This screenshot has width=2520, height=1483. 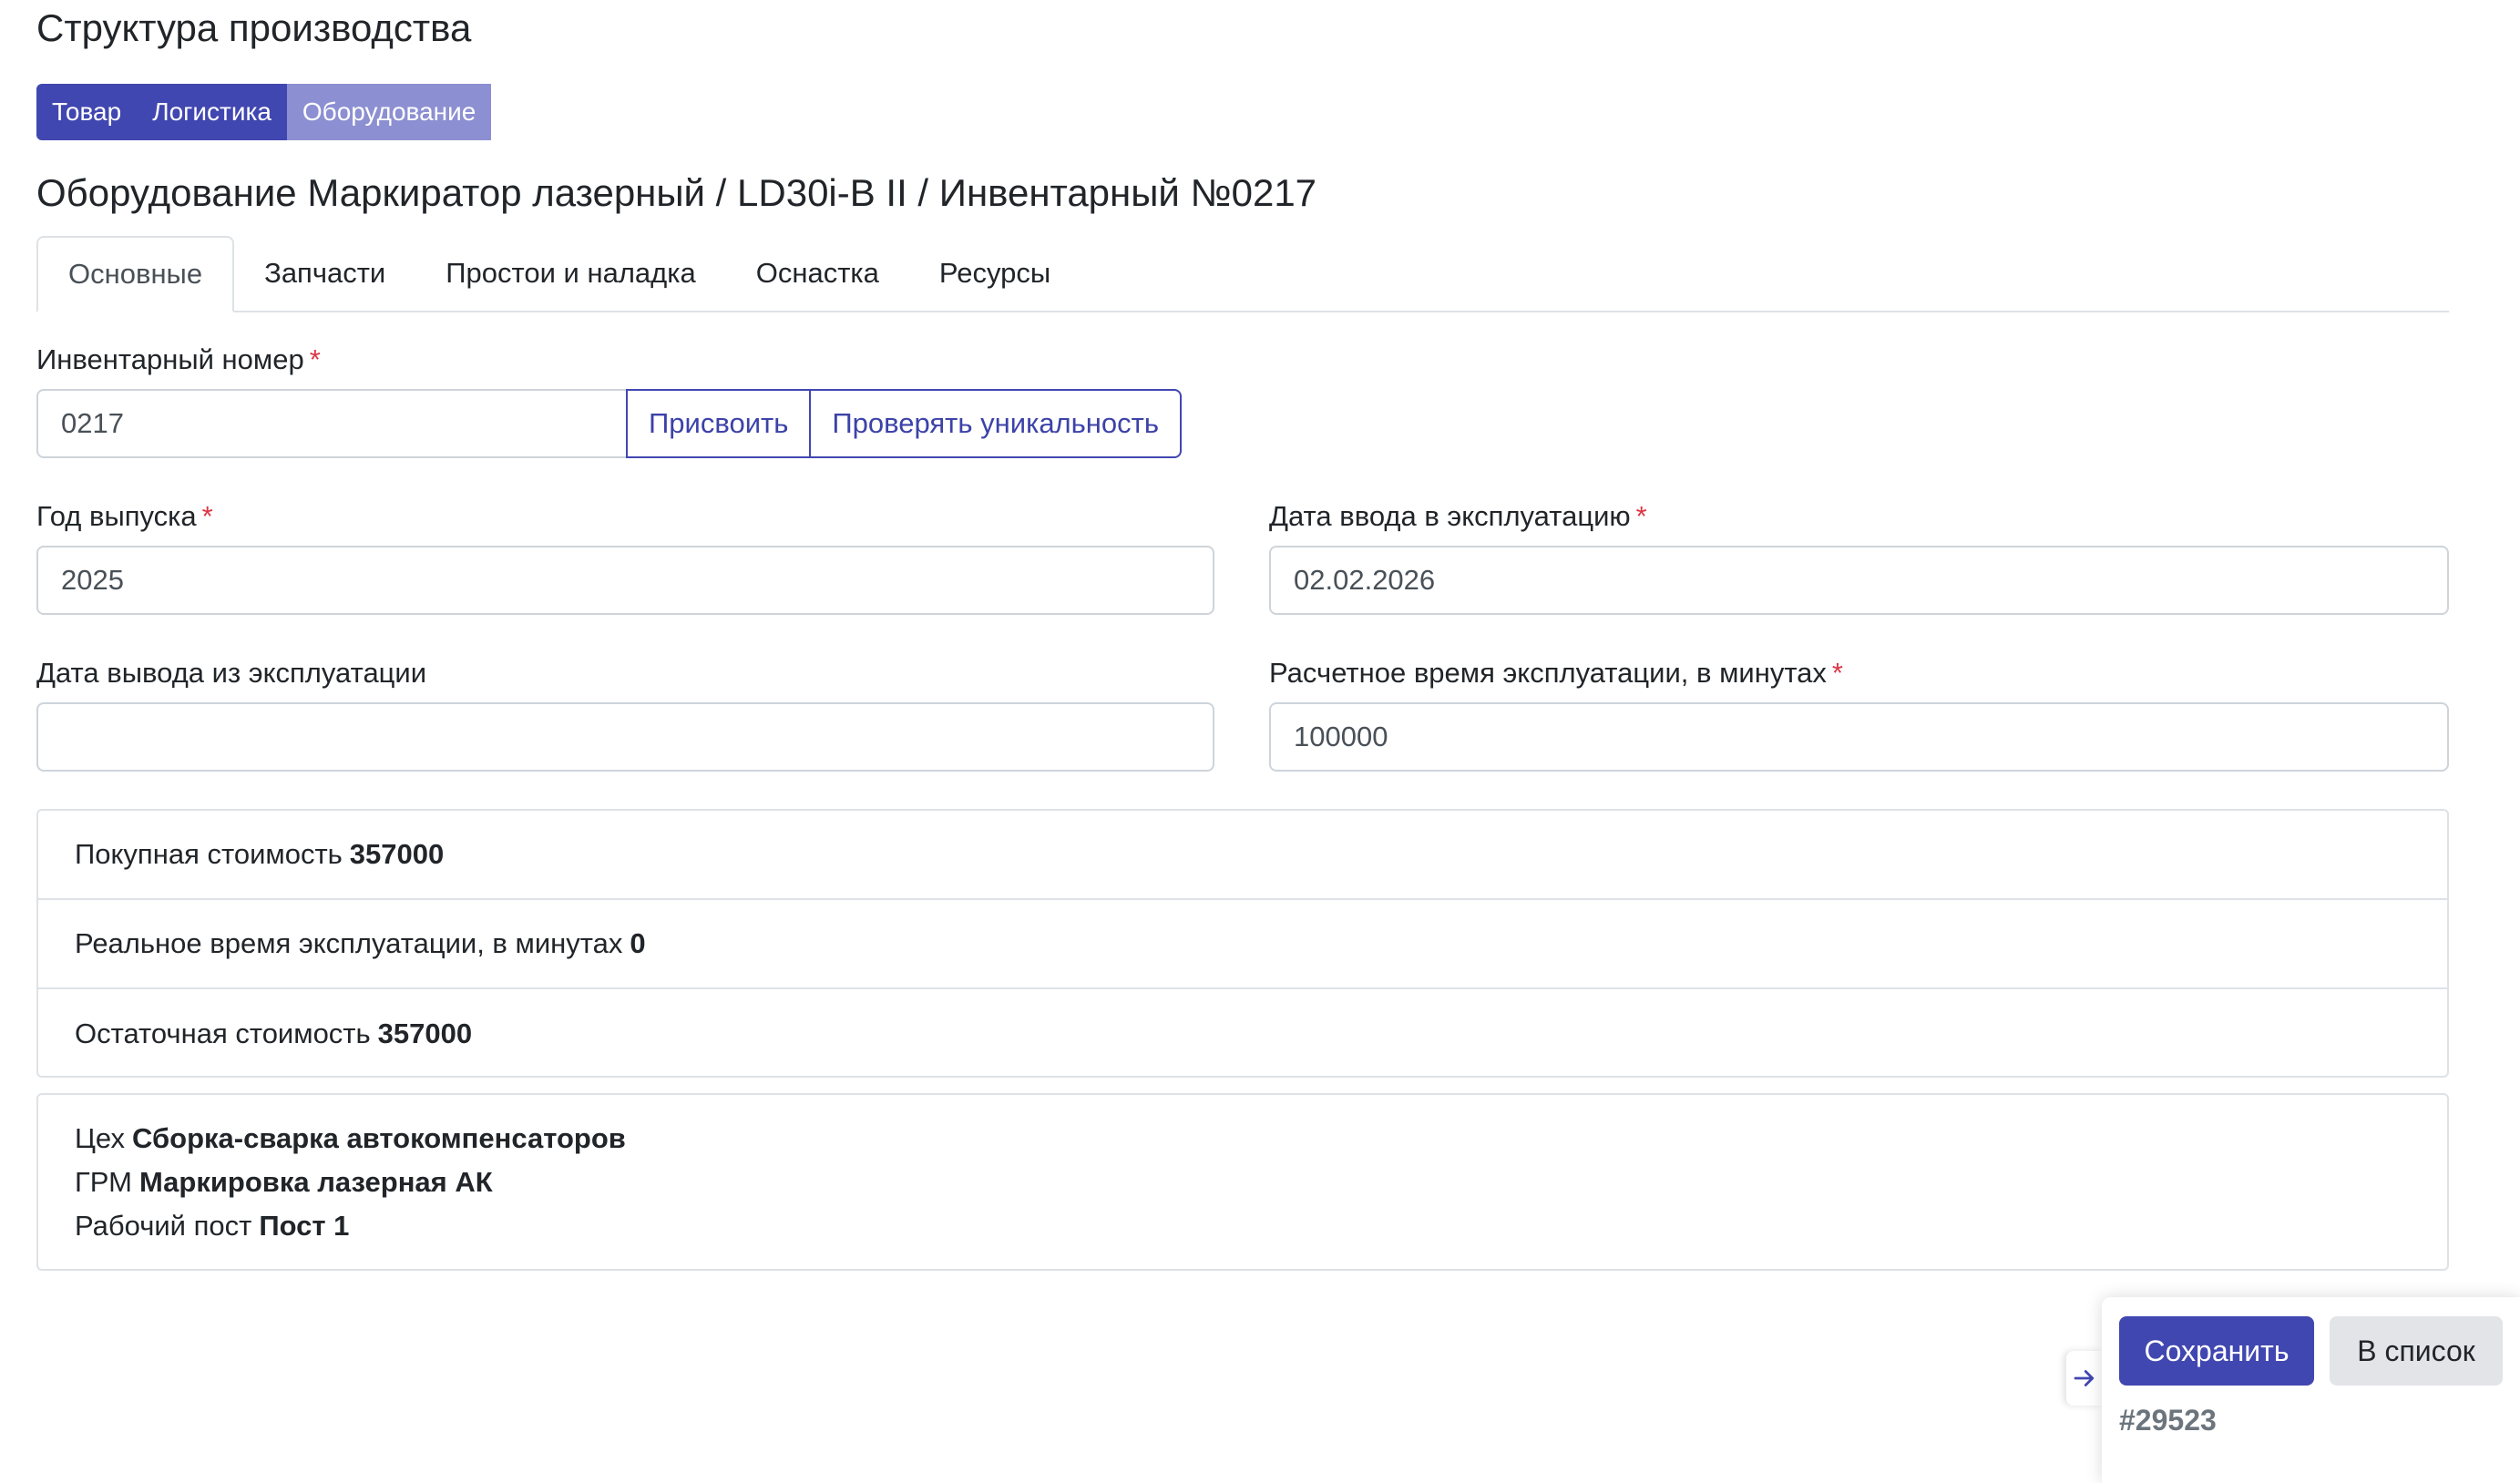 What do you see at coordinates (996, 423) in the screenshot?
I see `check-uniqueness-button: Проверять уникальность` at bounding box center [996, 423].